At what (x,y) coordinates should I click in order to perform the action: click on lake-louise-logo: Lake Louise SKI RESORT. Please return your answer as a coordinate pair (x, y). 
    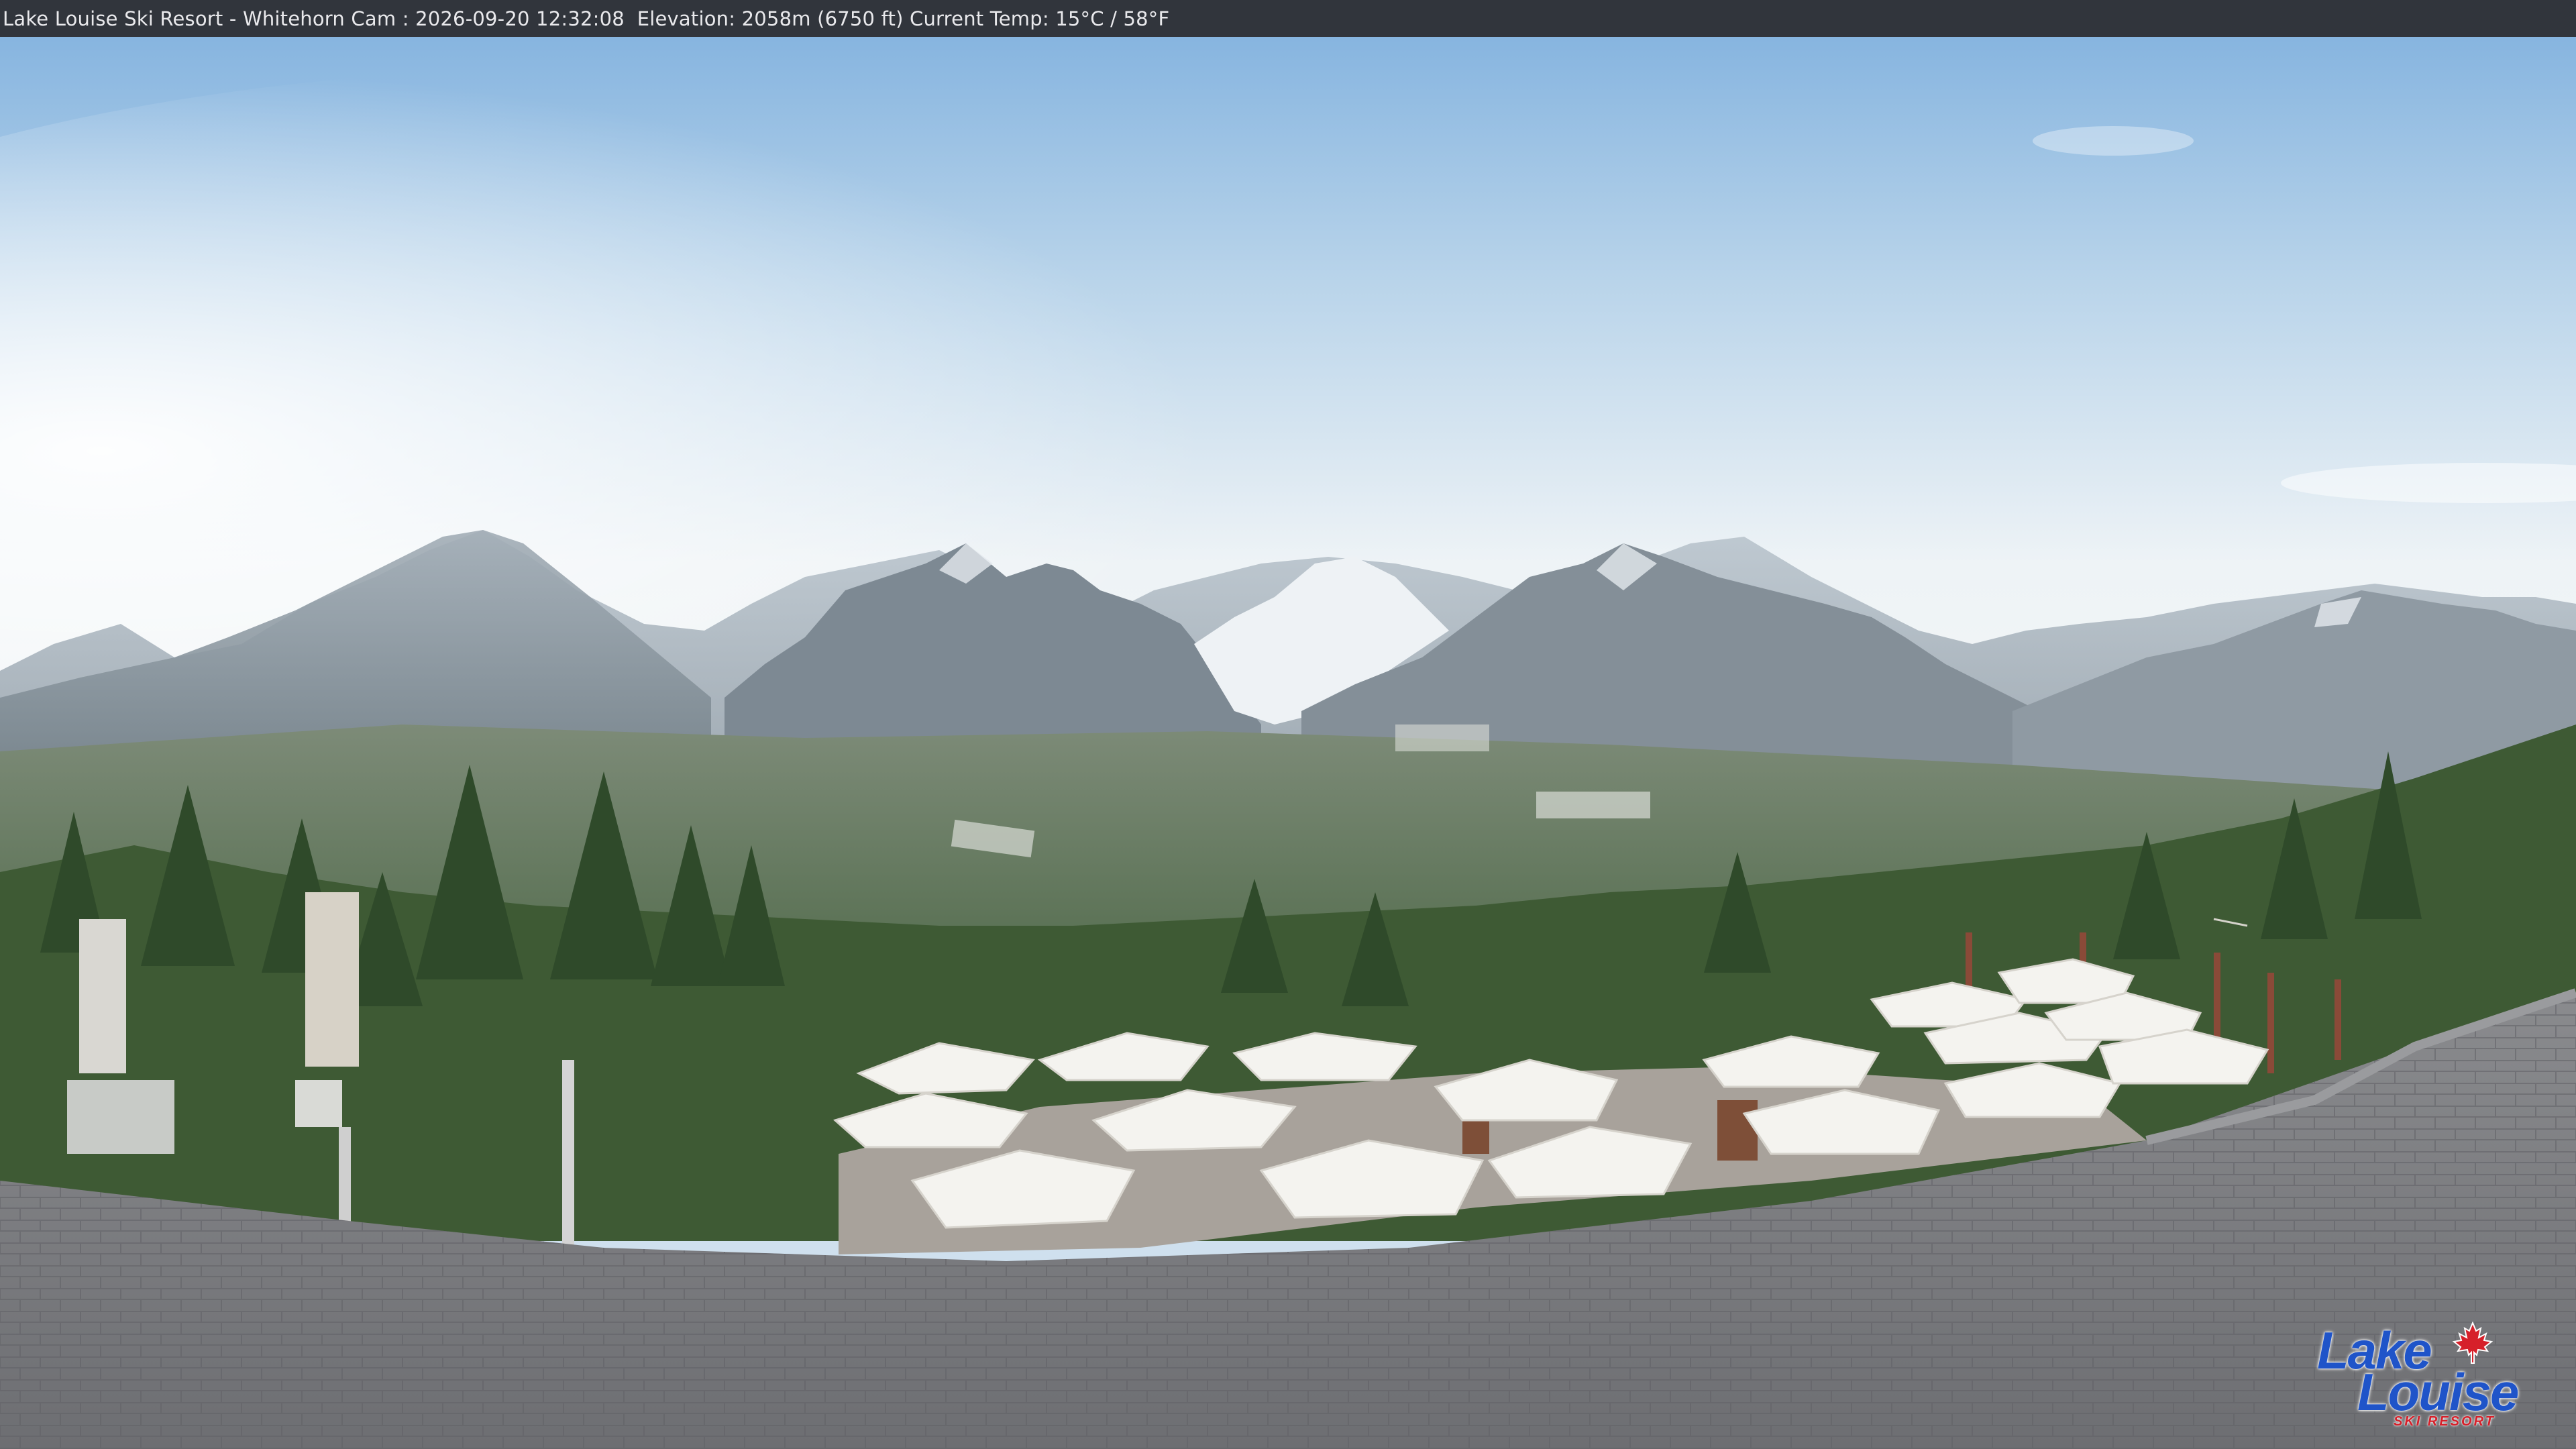
    Looking at the image, I should click on (2413, 1374).